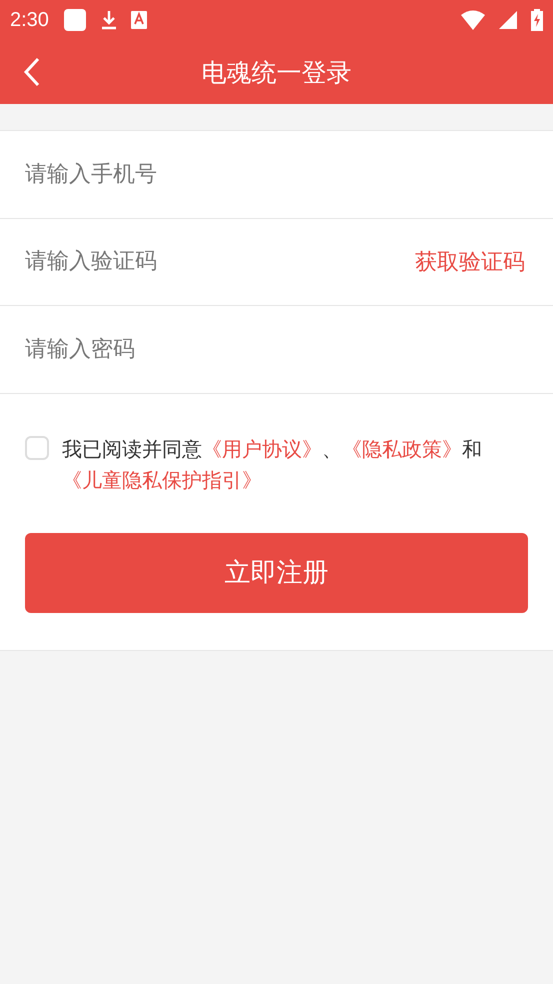  What do you see at coordinates (275, 349) in the screenshot?
I see `input-field: 请输入密码` at bounding box center [275, 349].